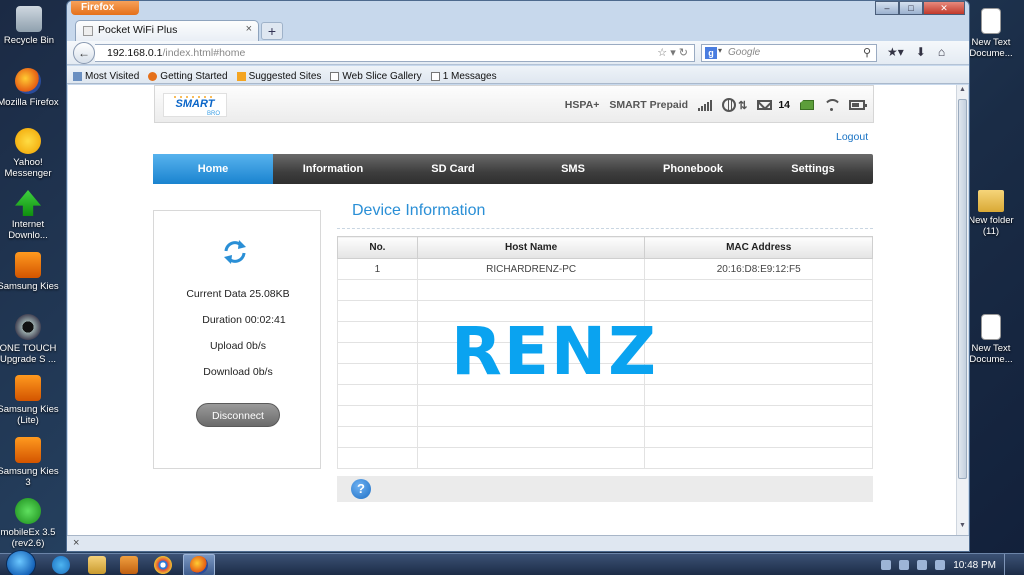  Describe the element at coordinates (944, 8) in the screenshot. I see `close-button: ✕` at that location.